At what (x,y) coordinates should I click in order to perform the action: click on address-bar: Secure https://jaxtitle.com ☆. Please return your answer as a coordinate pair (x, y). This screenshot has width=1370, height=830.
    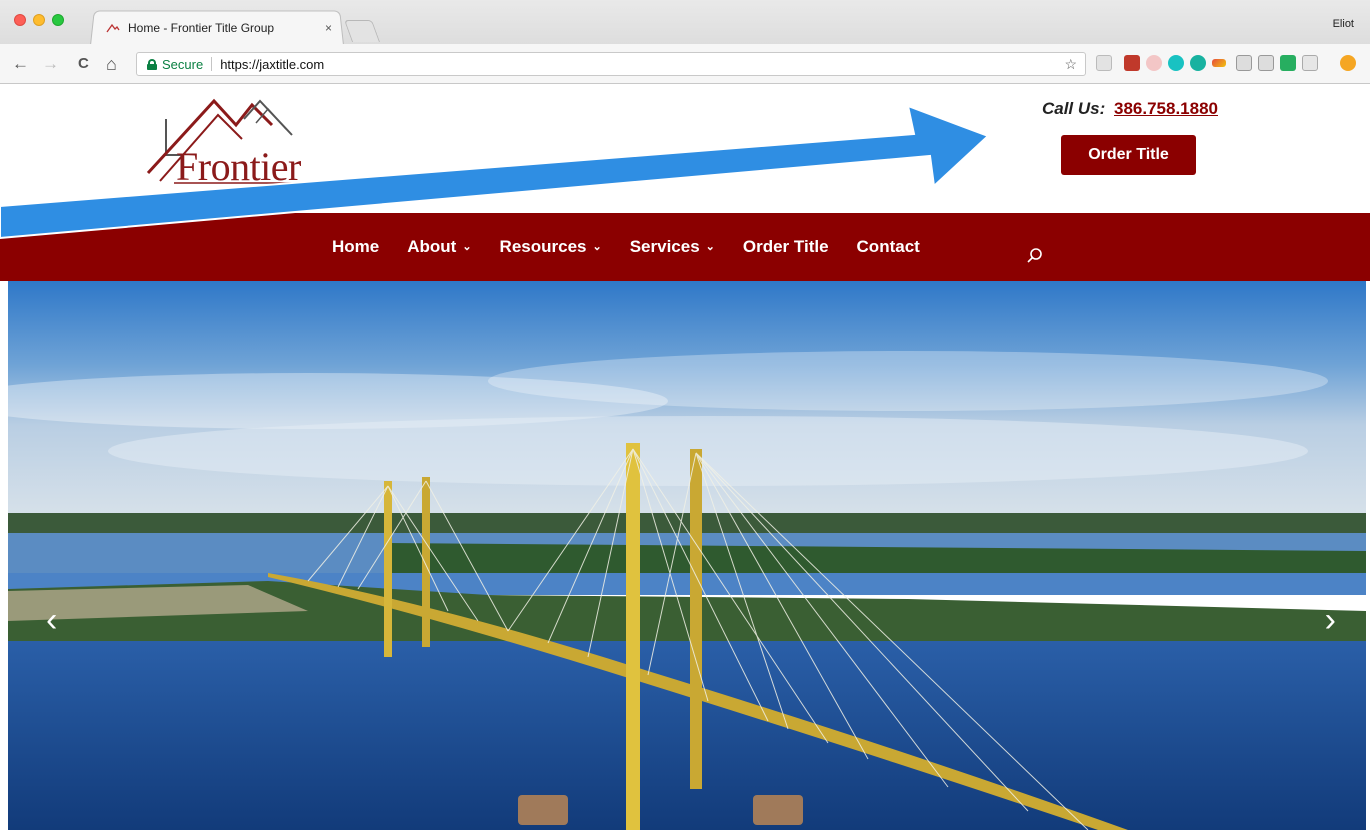
    Looking at the image, I should click on (611, 64).